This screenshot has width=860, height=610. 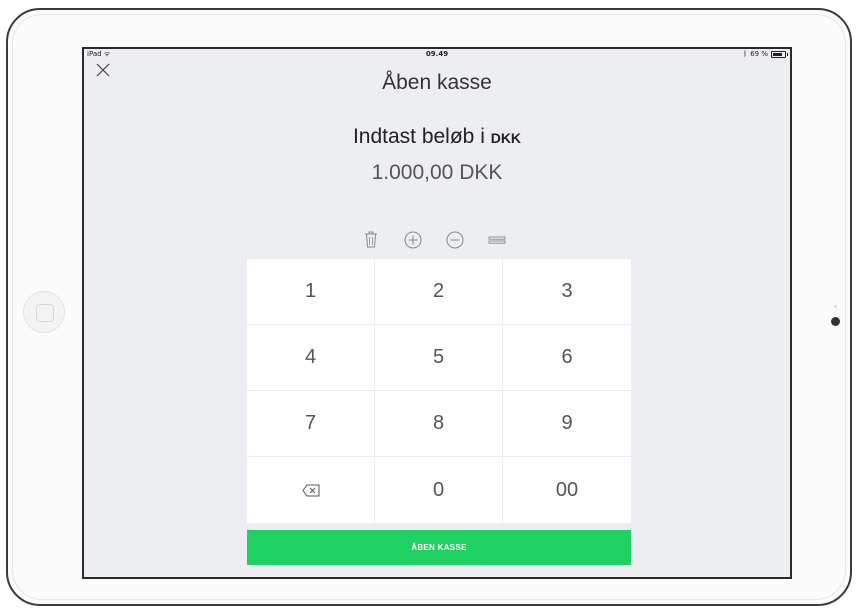 I want to click on ambient-sensor, so click(x=835, y=306).